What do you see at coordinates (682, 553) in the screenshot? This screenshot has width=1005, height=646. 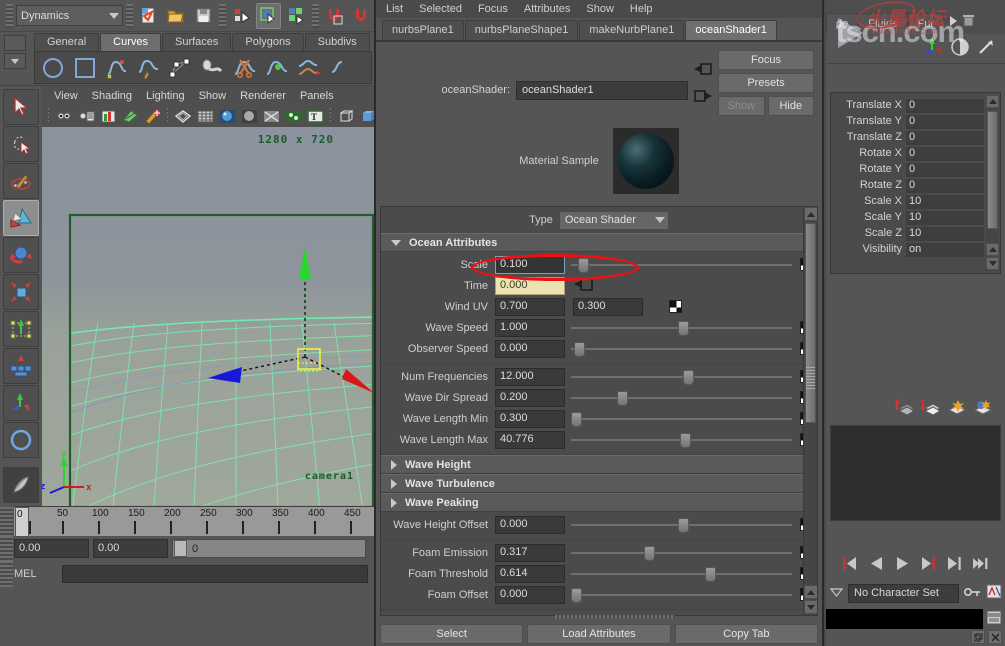 I see `attr-slider-foam-emission` at bounding box center [682, 553].